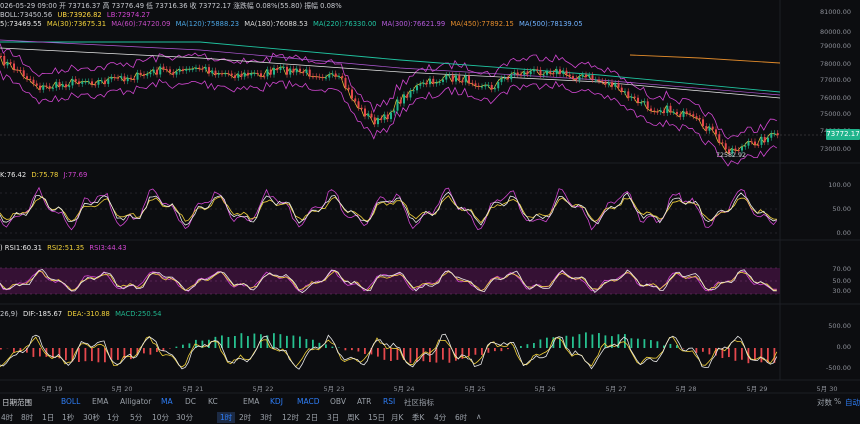  Describe the element at coordinates (835, 12) in the screenshot. I see `price-axis-label: 81000.00` at that location.